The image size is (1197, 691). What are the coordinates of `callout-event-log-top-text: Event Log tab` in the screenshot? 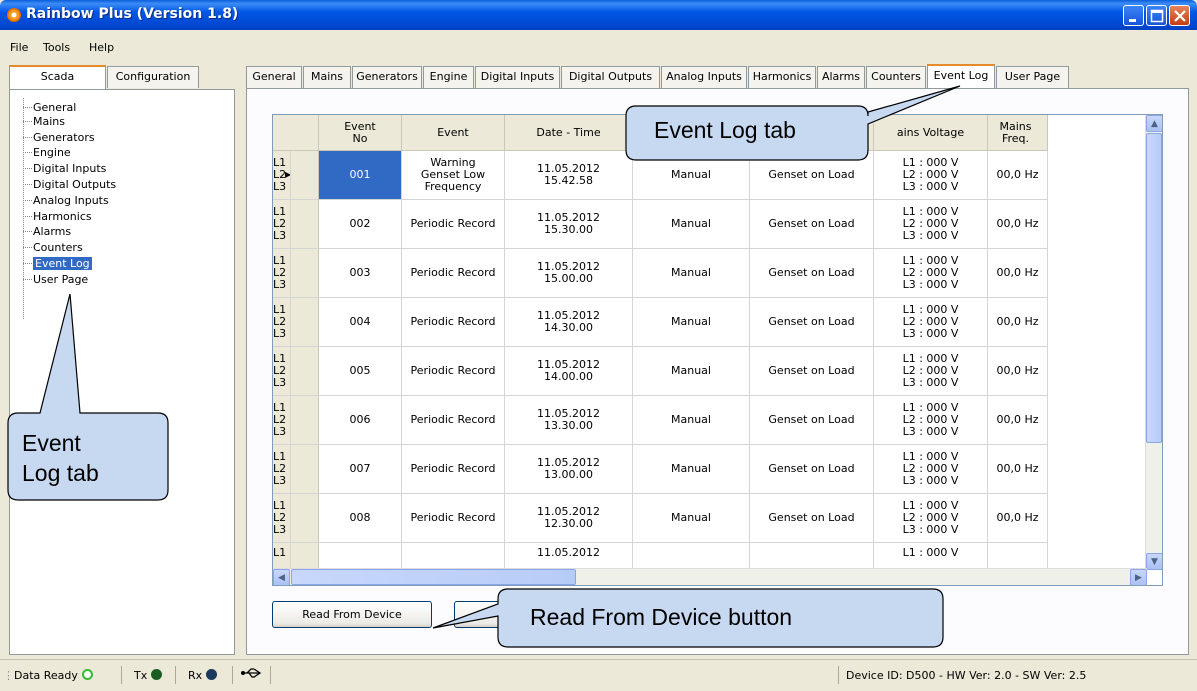 It's located at (725, 130).